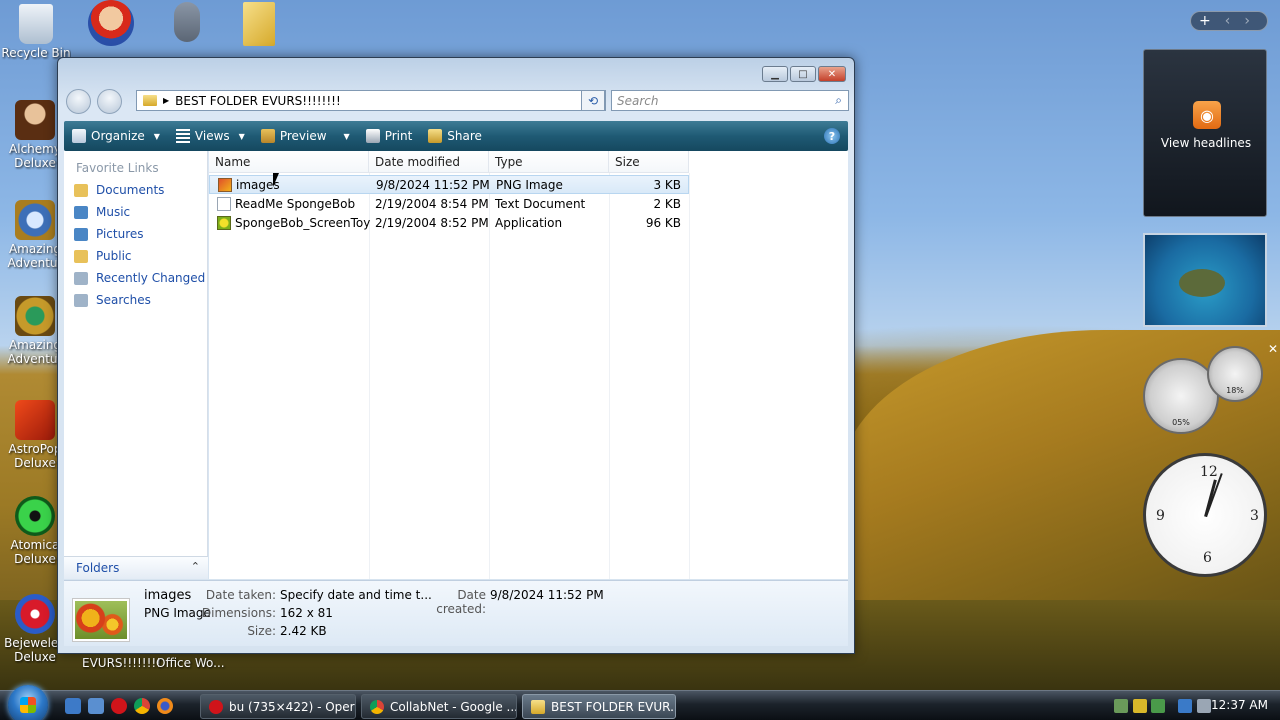 This screenshot has width=1280, height=720. I want to click on nav-item-recently-changed: Recently Changed, so click(135, 278).